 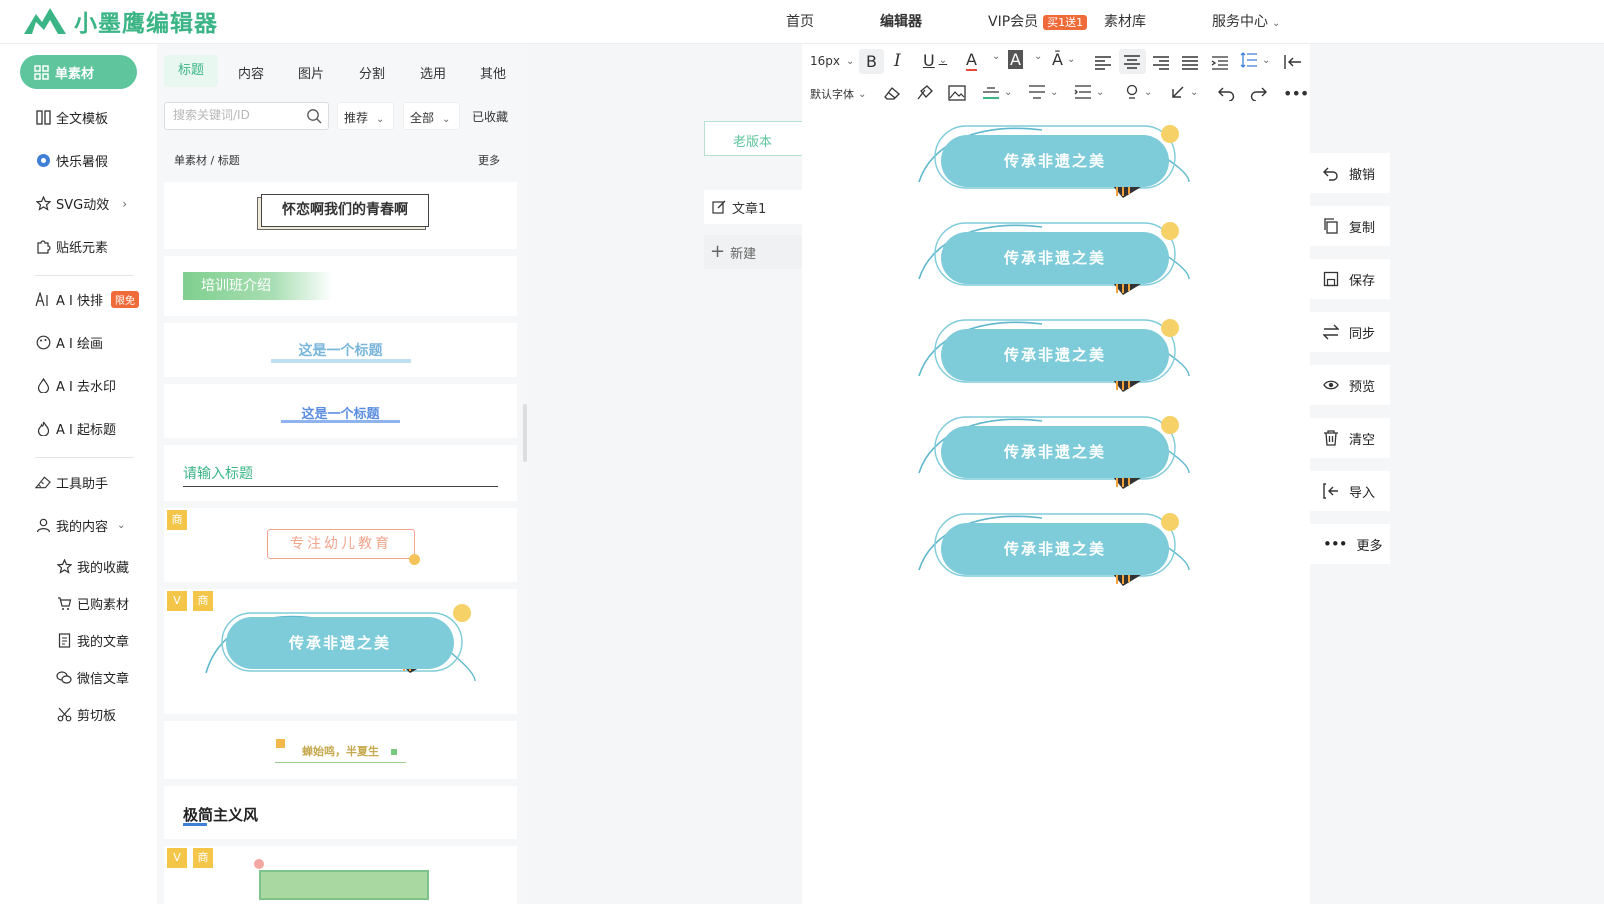 I want to click on align-center-button, so click(x=1132, y=61).